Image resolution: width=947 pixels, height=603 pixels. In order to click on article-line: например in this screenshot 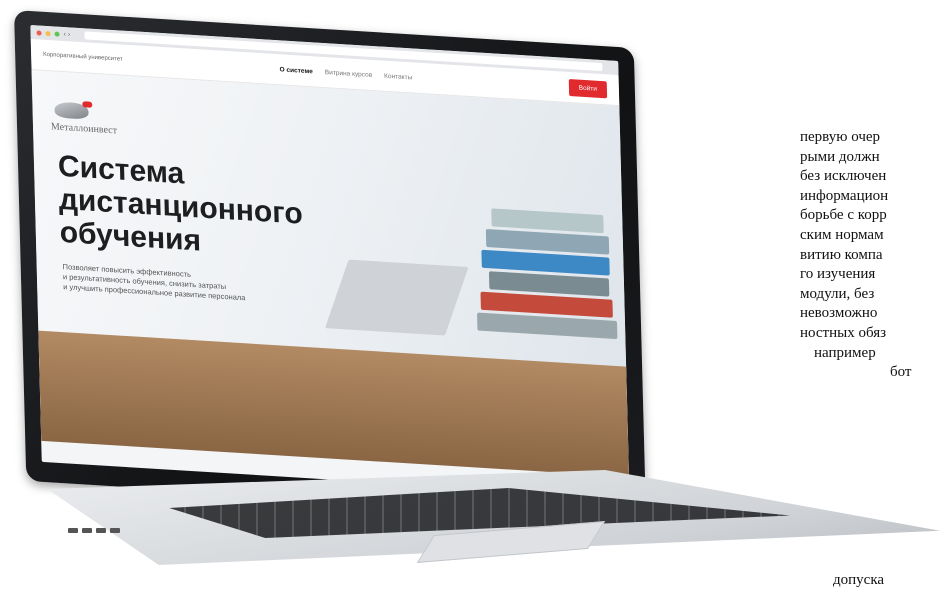, I will do `click(845, 352)`.